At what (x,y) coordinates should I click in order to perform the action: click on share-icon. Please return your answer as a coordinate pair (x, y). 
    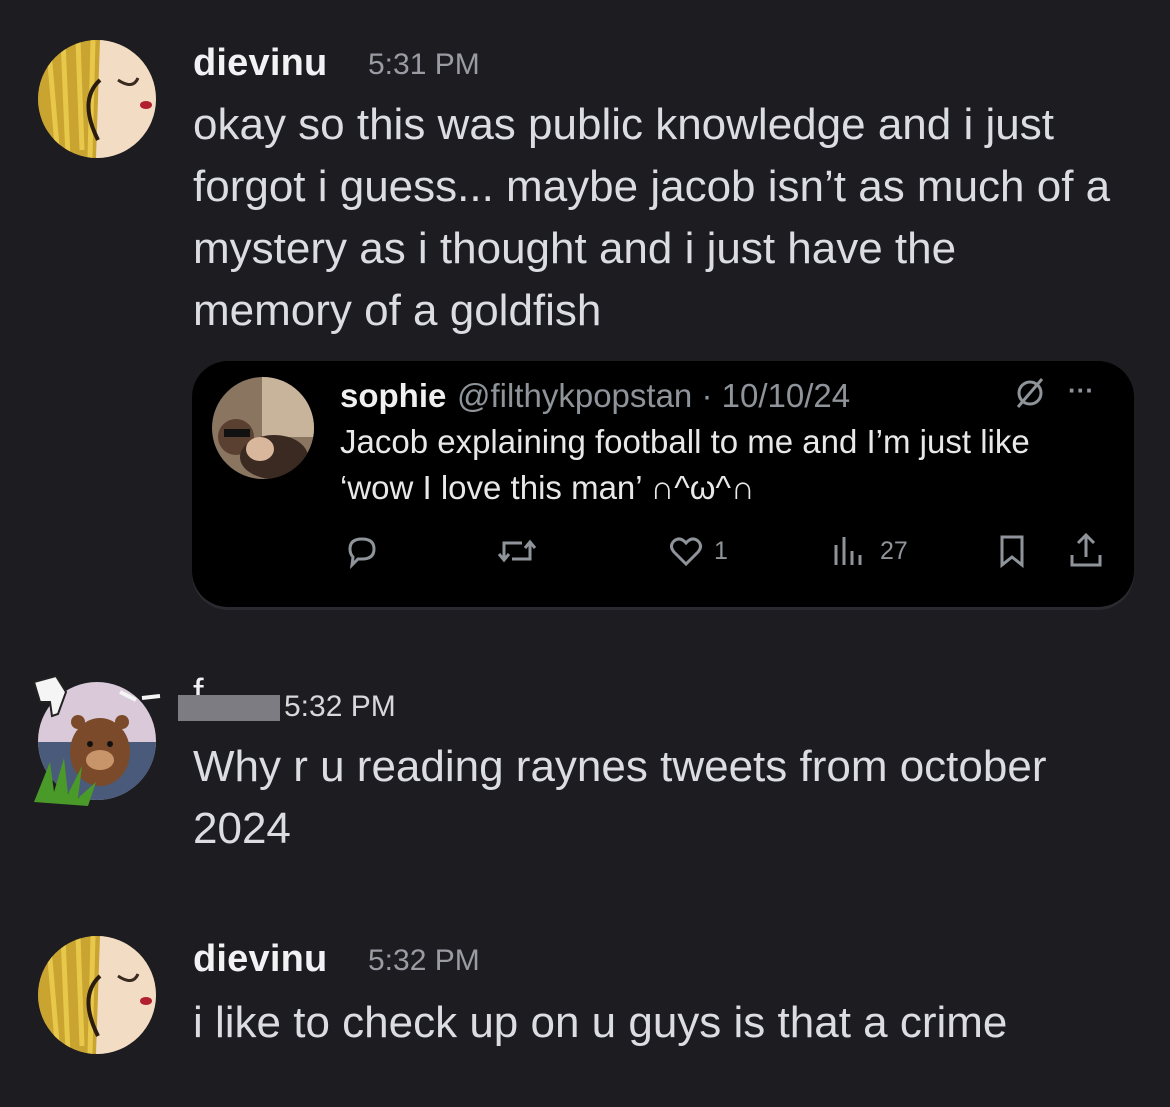
    Looking at the image, I should click on (1086, 552).